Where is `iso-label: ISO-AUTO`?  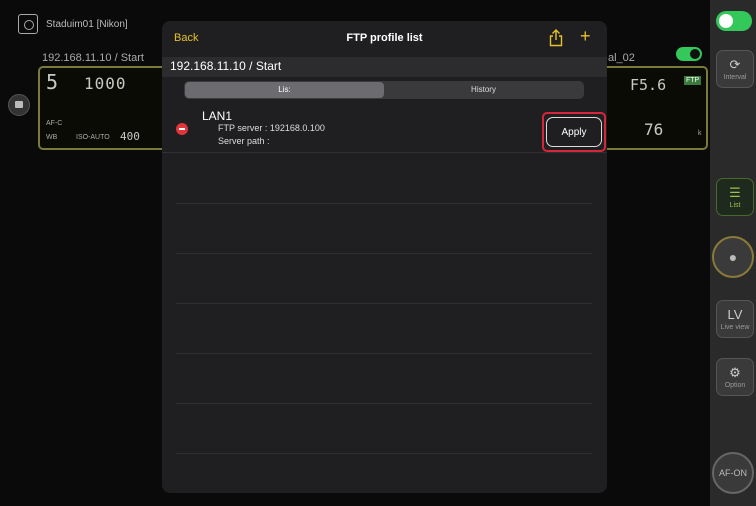 iso-label: ISO-AUTO is located at coordinates (93, 137).